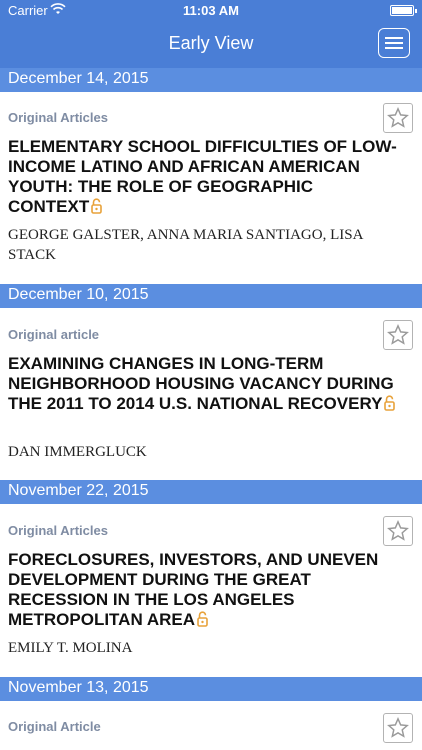 The image size is (422, 750). What do you see at coordinates (403, 10) in the screenshot?
I see `battery-icon` at bounding box center [403, 10].